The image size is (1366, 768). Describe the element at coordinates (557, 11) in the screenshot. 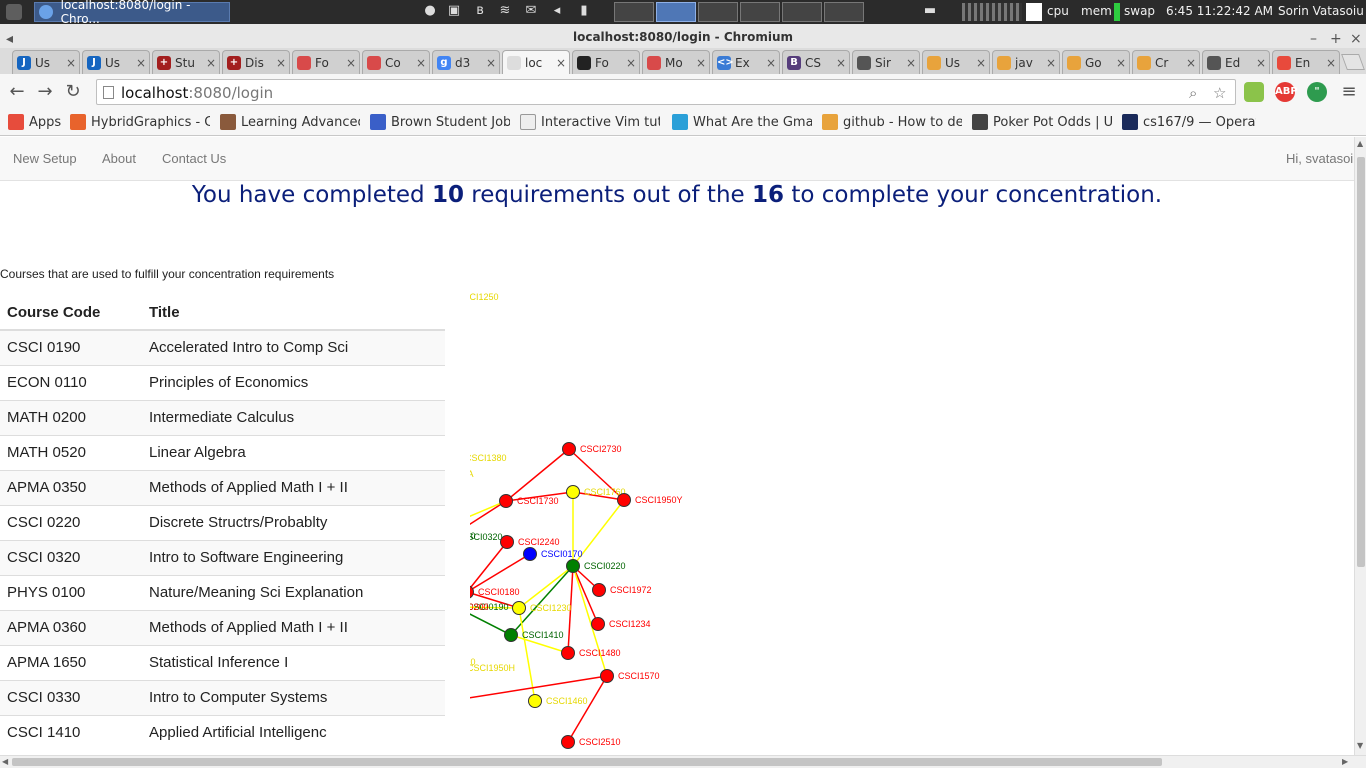

I see `volume-tray-icon: ◂` at that location.